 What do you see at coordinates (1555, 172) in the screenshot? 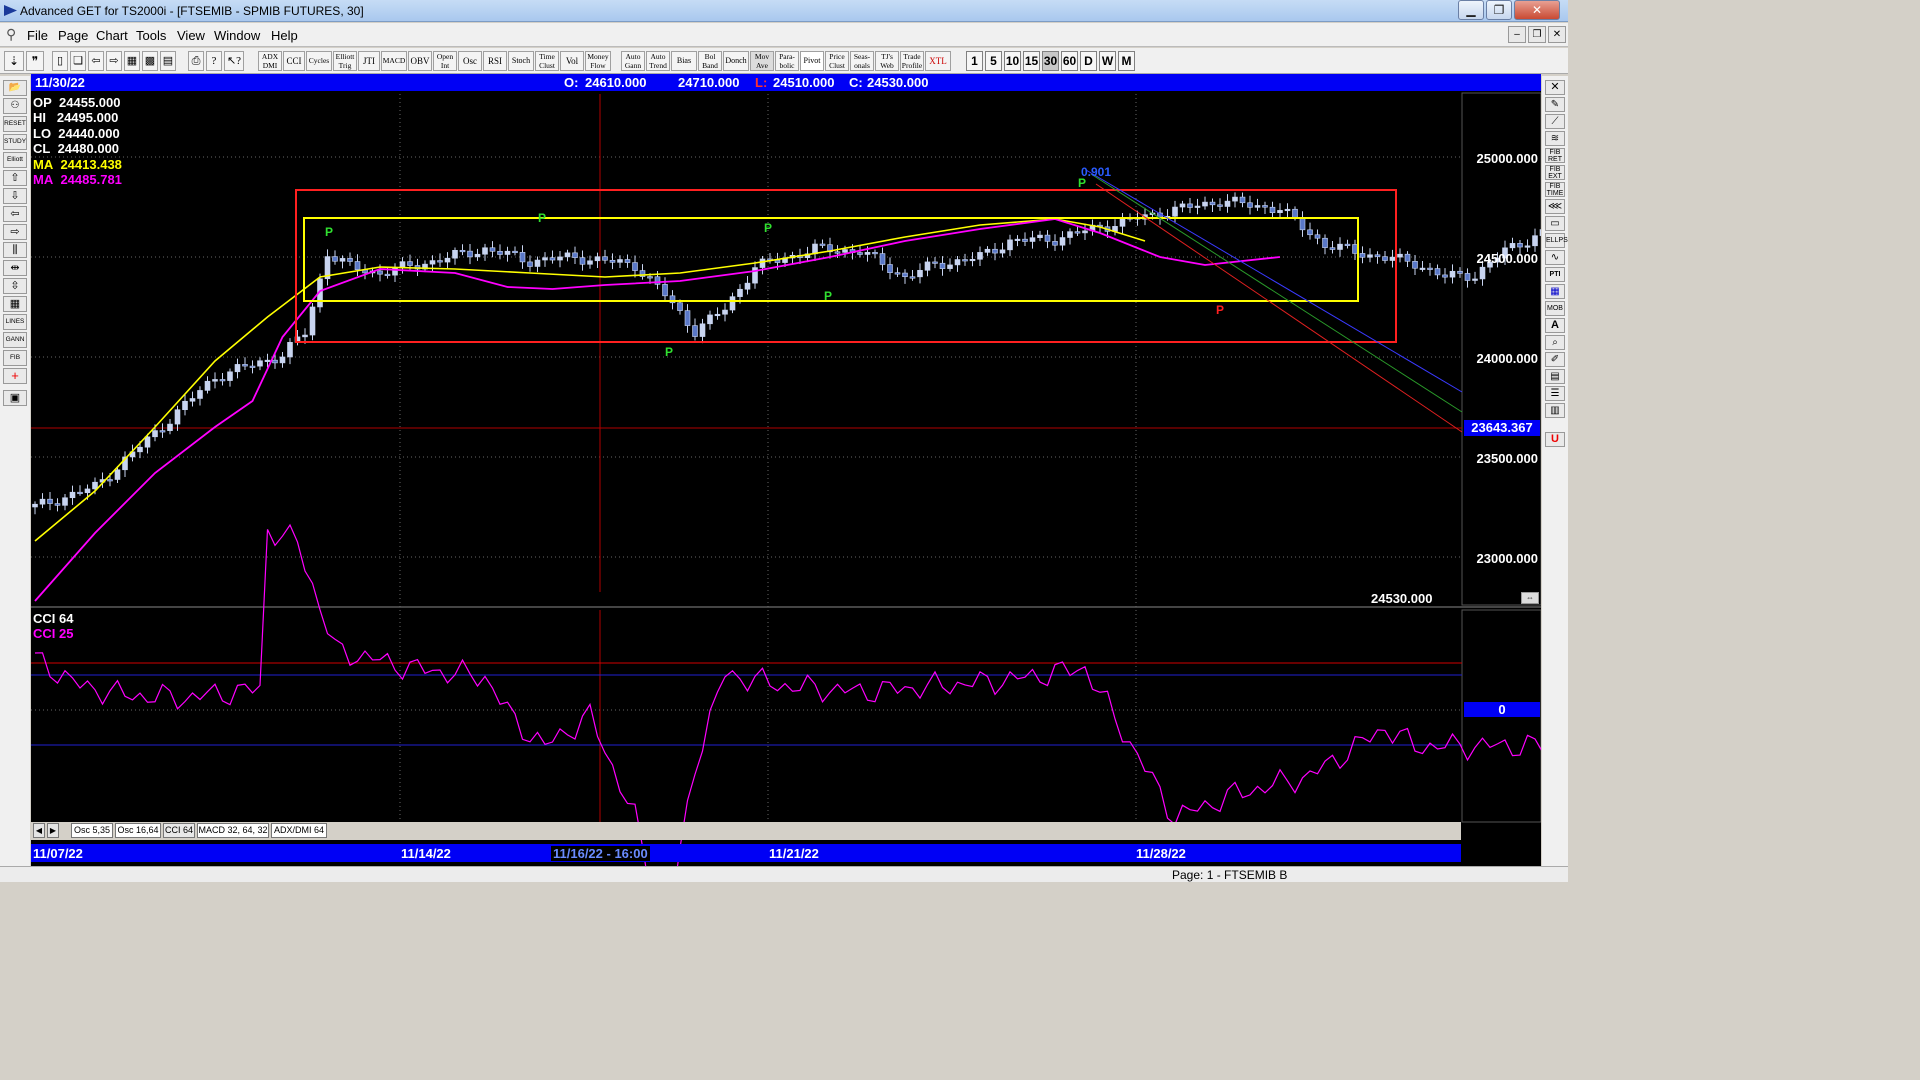
I see `fib-ext-tool: FIB EXT` at bounding box center [1555, 172].